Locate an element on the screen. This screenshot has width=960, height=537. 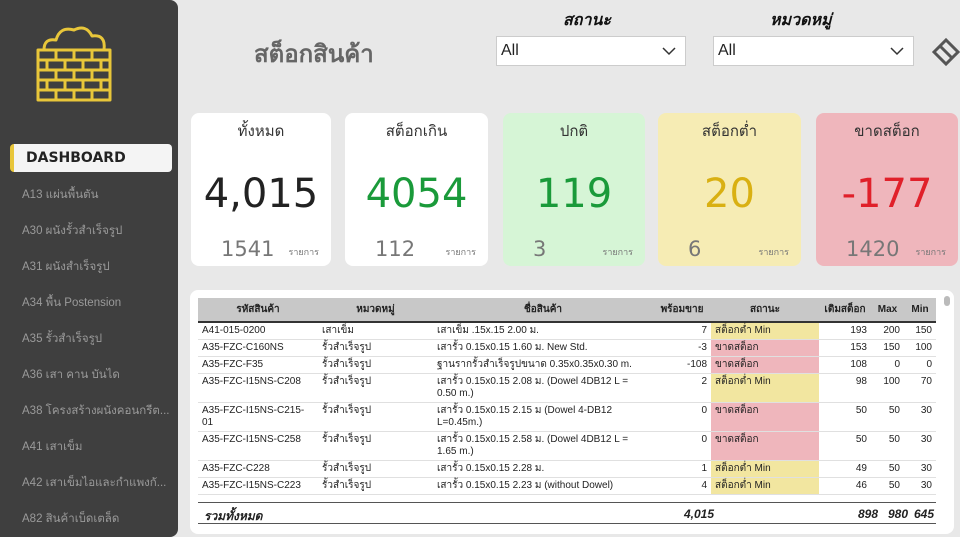
cell-refill: 98 is located at coordinates (845, 388).